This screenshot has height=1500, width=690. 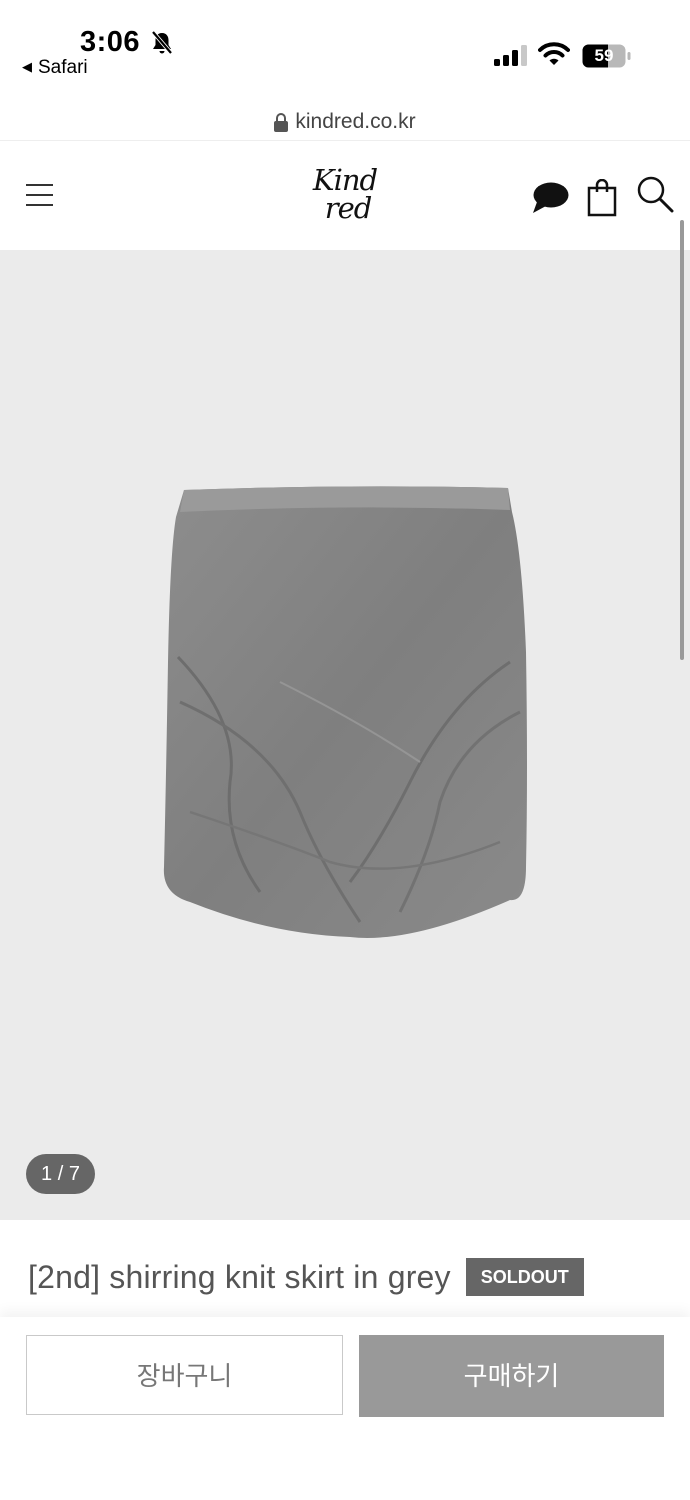 I want to click on site-header: Kind red, so click(x=345, y=195).